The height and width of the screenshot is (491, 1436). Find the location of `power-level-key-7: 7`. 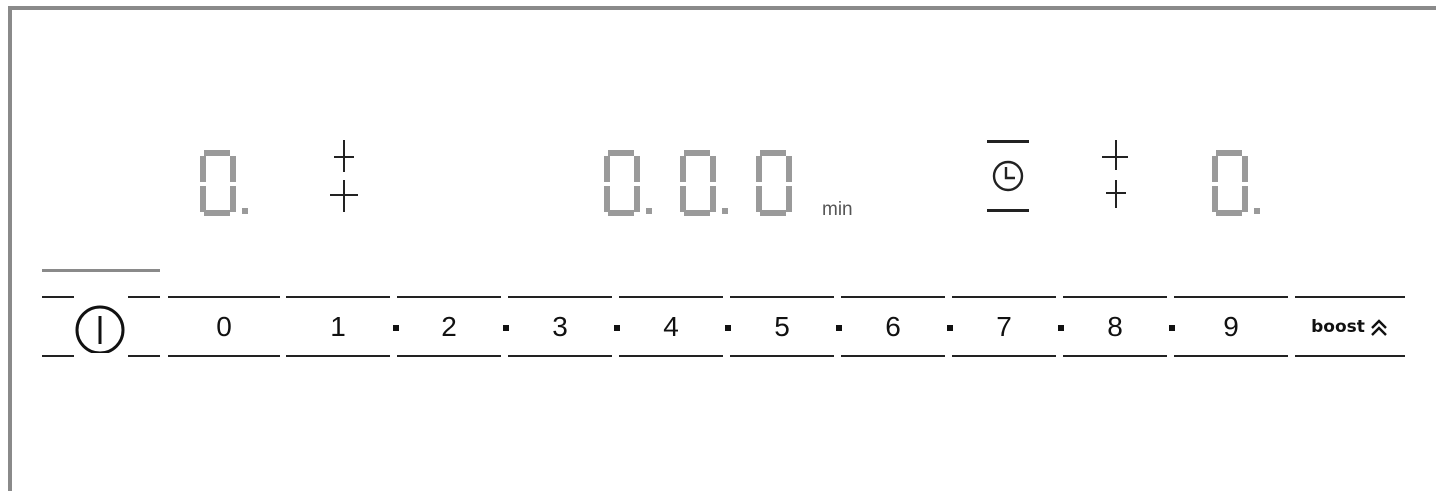

power-level-key-7: 7 is located at coordinates (1004, 327).